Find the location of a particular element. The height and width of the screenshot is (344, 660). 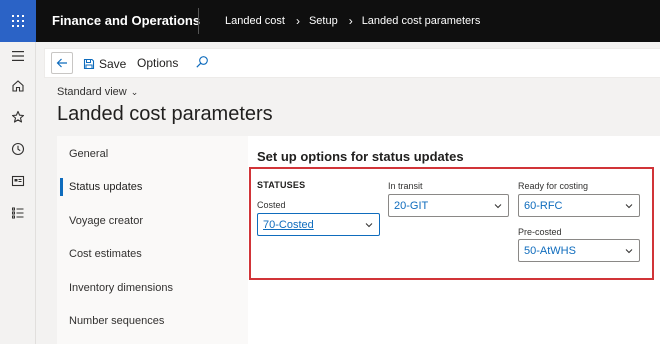

ready-for-costing-value: 60-RFC is located at coordinates (543, 205).